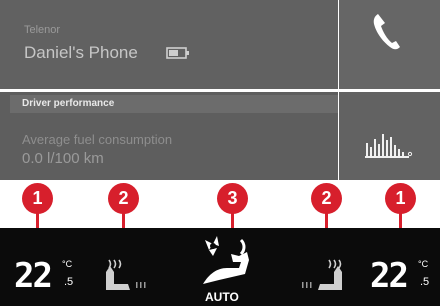 Image resolution: width=440 pixels, height=306 pixels. What do you see at coordinates (225, 262) in the screenshot?
I see `fan-auto-icon` at bounding box center [225, 262].